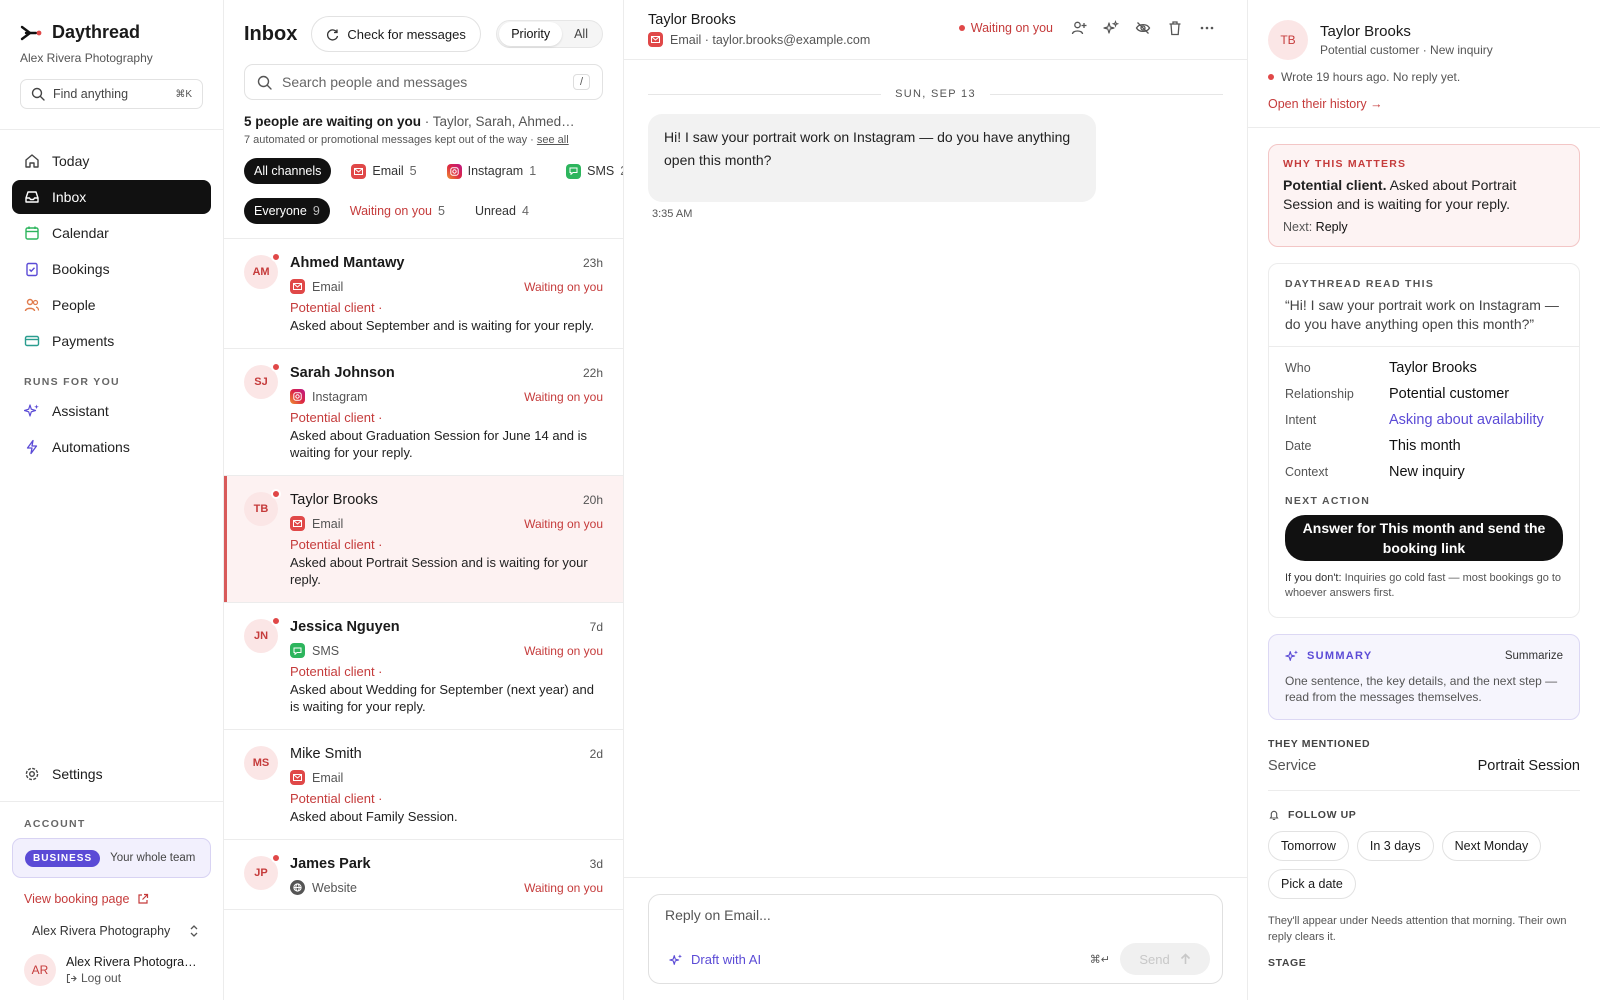  Describe the element at coordinates (1313, 578) in the screenshot. I see `ifnot-bold: If you don't:` at that location.